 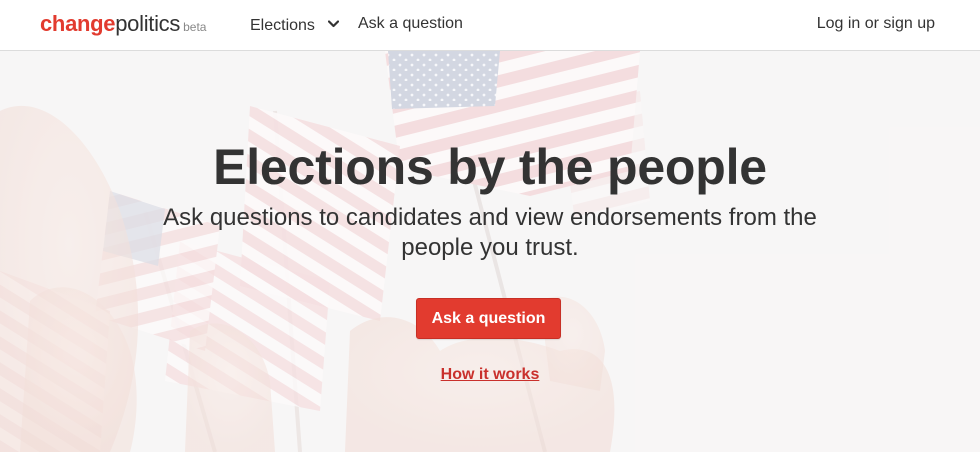 I want to click on login-signup-link: Log in or sign up, so click(x=876, y=24).